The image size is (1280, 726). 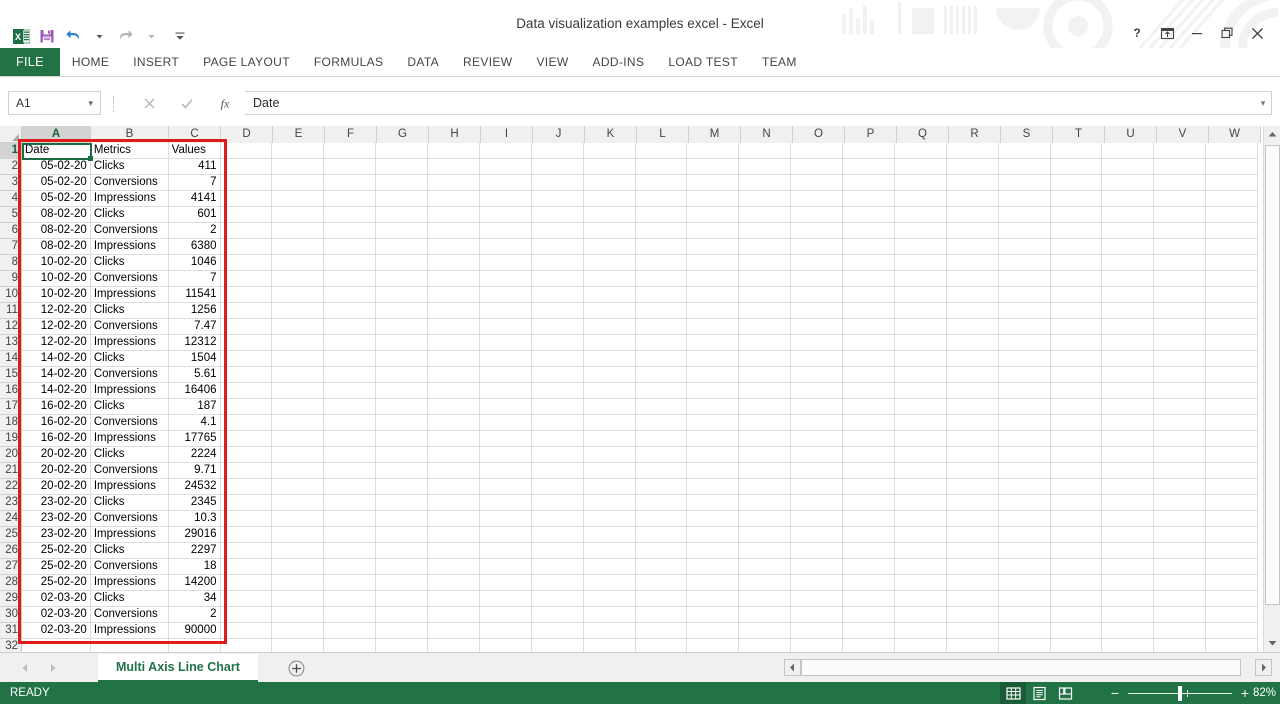 What do you see at coordinates (350, 231) in the screenshot?
I see `cell-F6` at bounding box center [350, 231].